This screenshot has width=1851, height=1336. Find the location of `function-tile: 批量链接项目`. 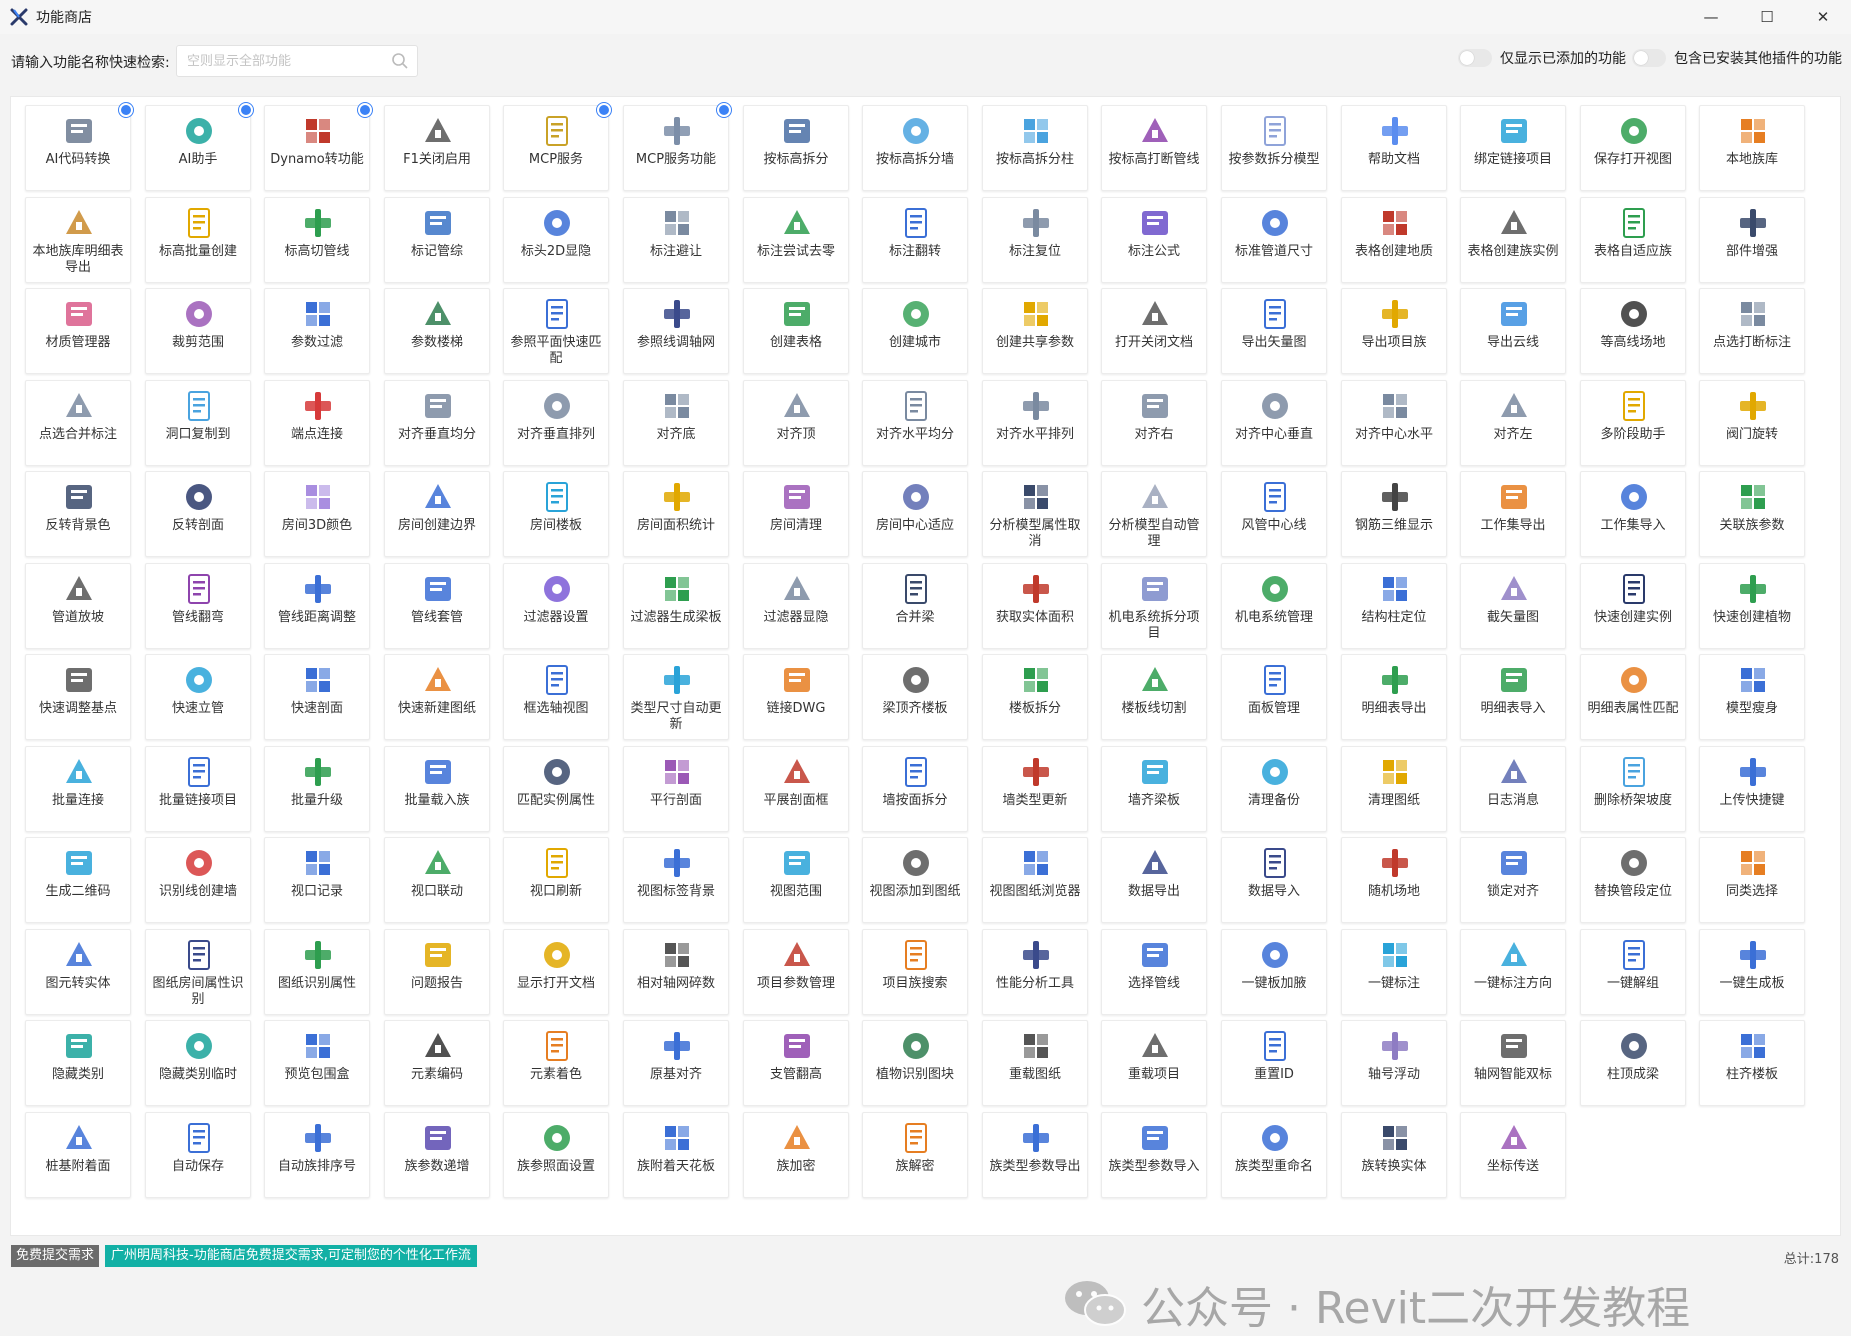

function-tile: 批量链接项目 is located at coordinates (198, 789).